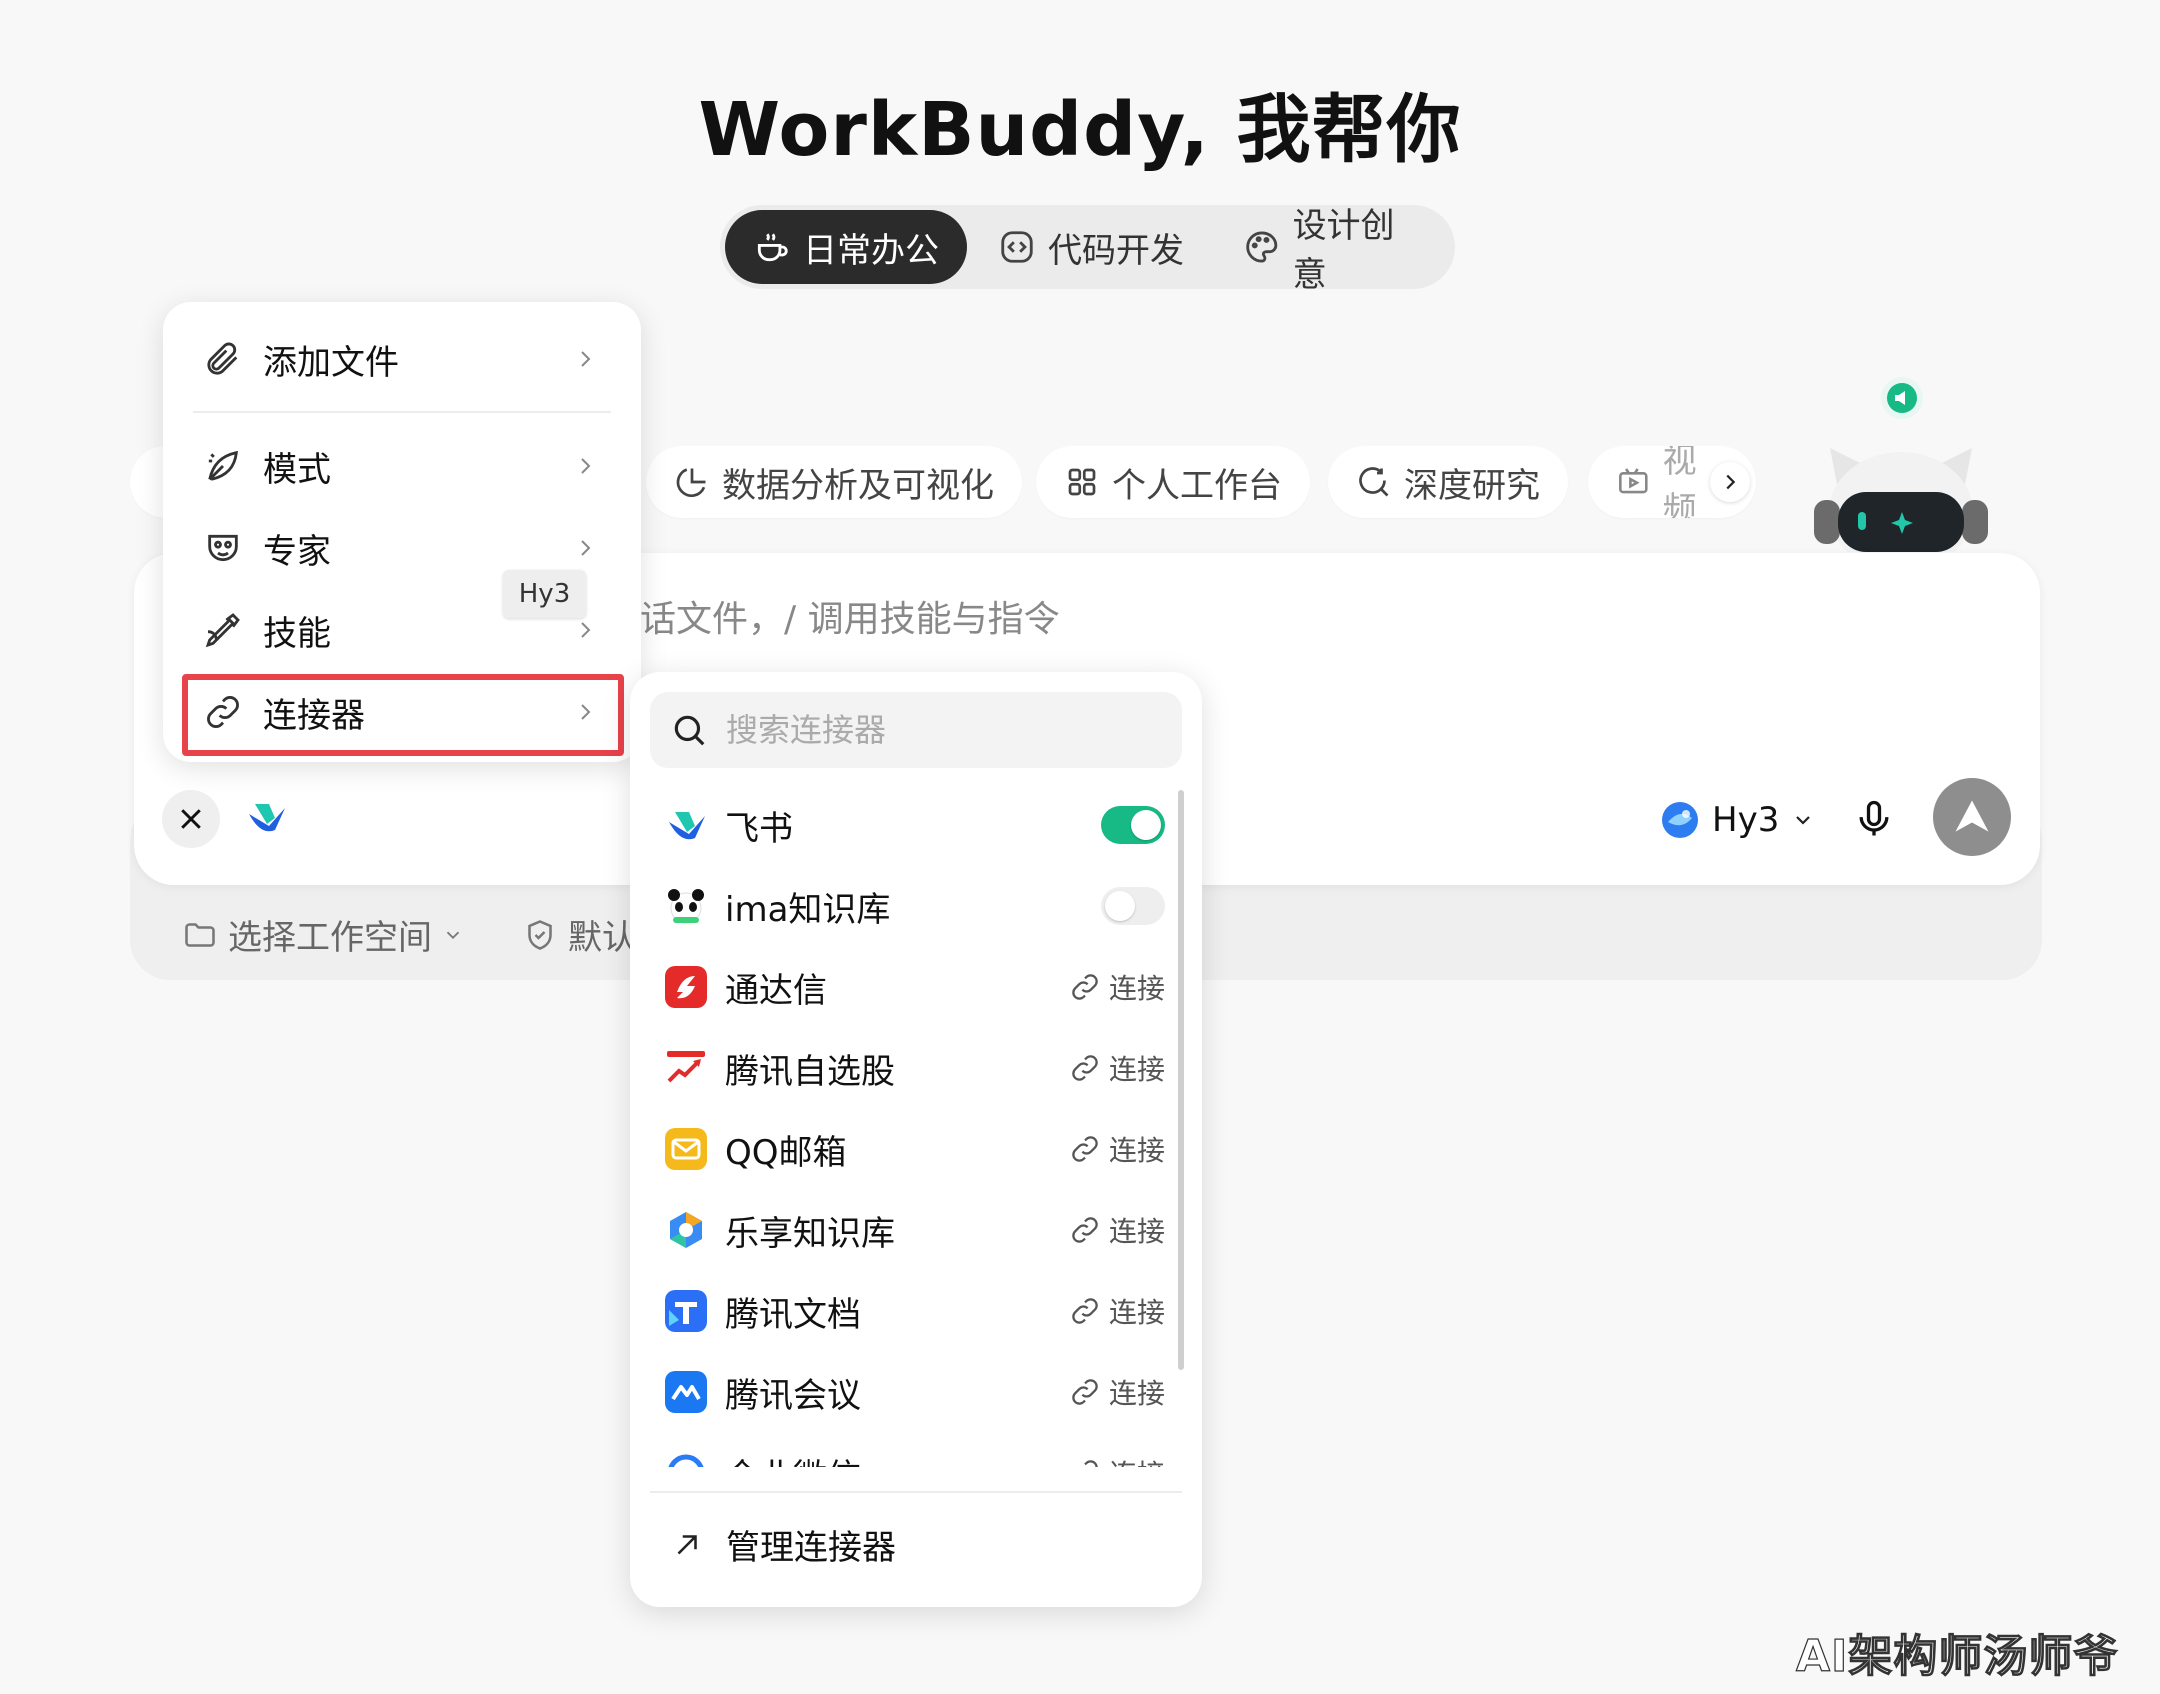 This screenshot has height=1694, width=2160. What do you see at coordinates (1901, 500) in the screenshot?
I see `robot-cat-mascot-icon` at bounding box center [1901, 500].